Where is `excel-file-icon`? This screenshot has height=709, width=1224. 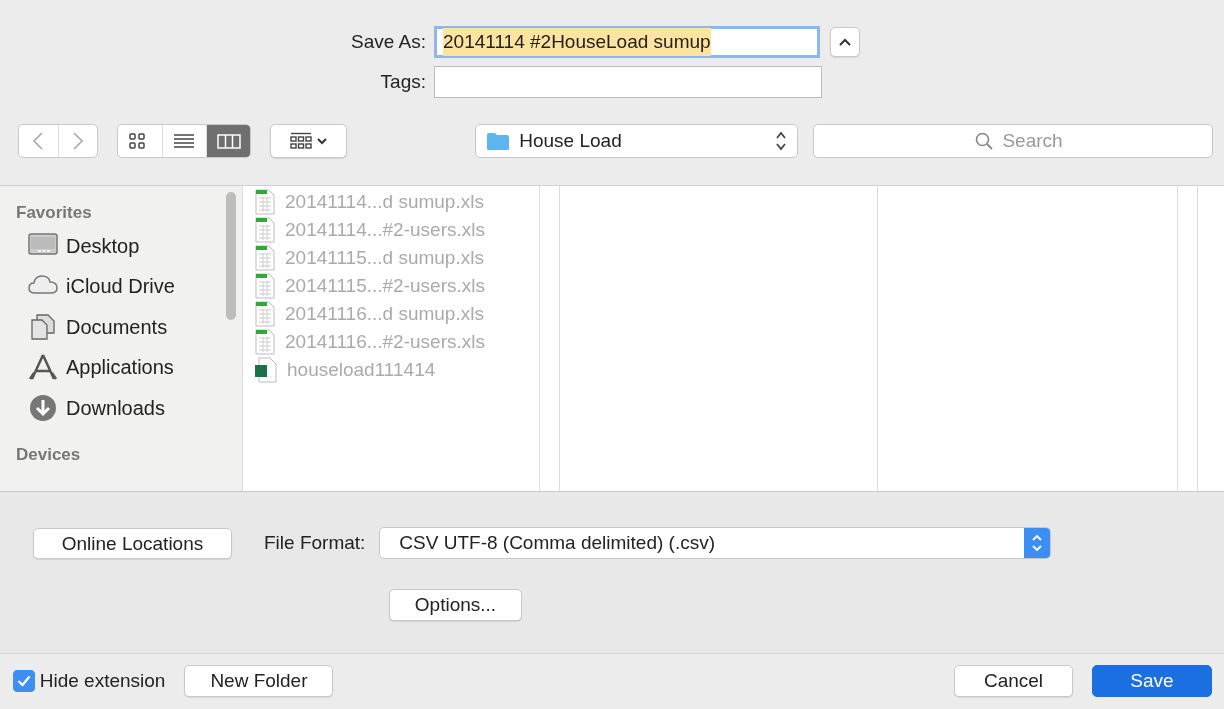
excel-file-icon is located at coordinates (266, 370).